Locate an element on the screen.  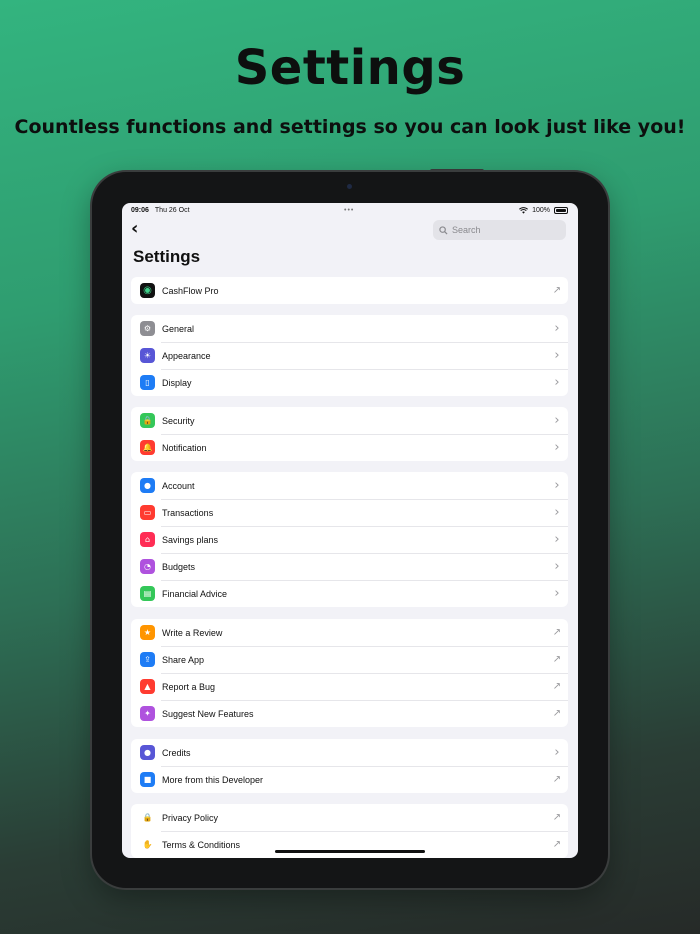
apps-icon: ■ is located at coordinates (147, 779).